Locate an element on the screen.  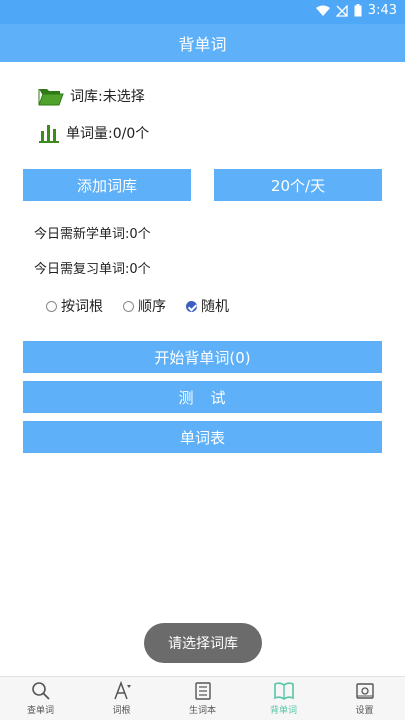
new-words-today: 今日需新学单词:0个 is located at coordinates (92, 234).